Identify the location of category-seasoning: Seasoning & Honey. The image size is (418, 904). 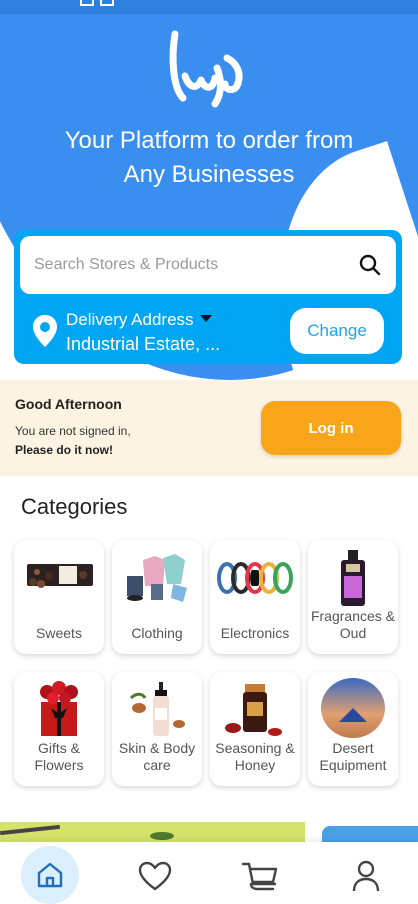
(255, 729).